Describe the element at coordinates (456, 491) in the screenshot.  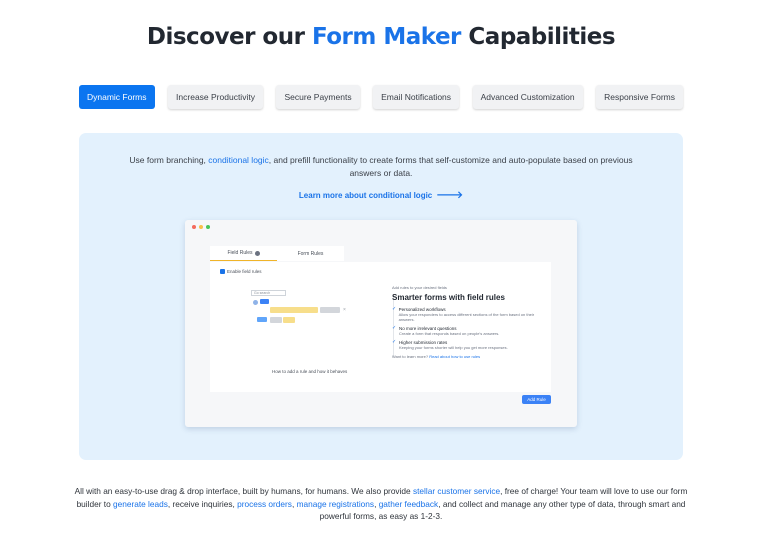
I see `customer-service-link: stellar customer service` at that location.